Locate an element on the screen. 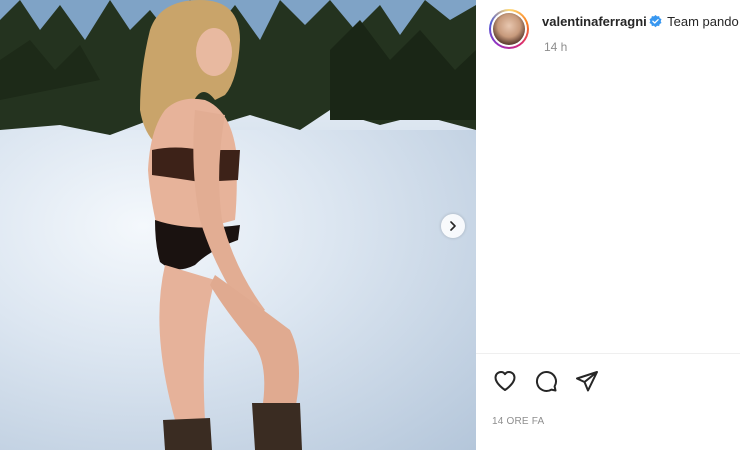 This screenshot has height=450, width=740. avatar is located at coordinates (509, 29).